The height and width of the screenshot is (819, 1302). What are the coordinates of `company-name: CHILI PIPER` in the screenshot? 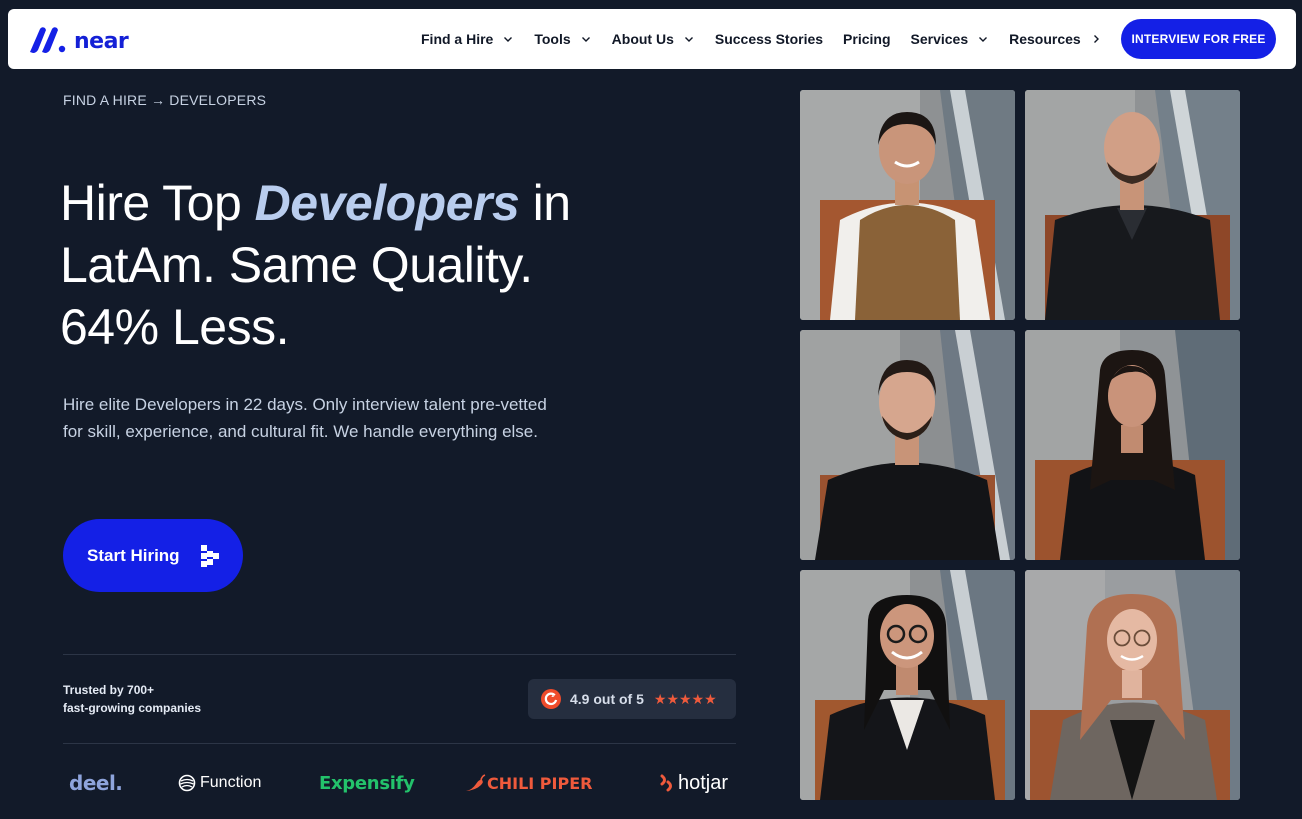 It's located at (540, 783).